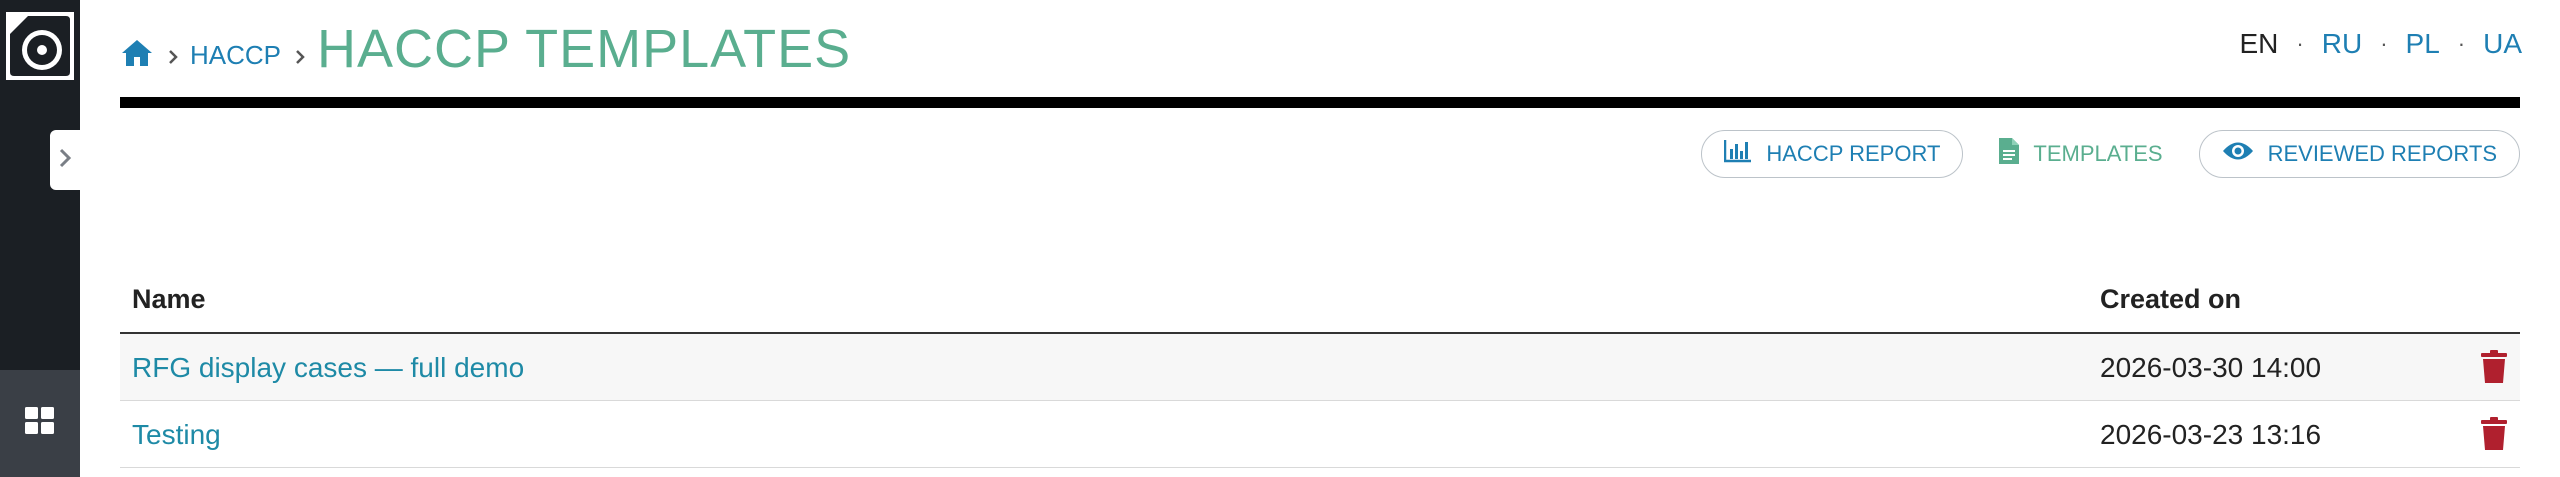 This screenshot has width=2560, height=477. What do you see at coordinates (2009, 154) in the screenshot?
I see `file-icon` at bounding box center [2009, 154].